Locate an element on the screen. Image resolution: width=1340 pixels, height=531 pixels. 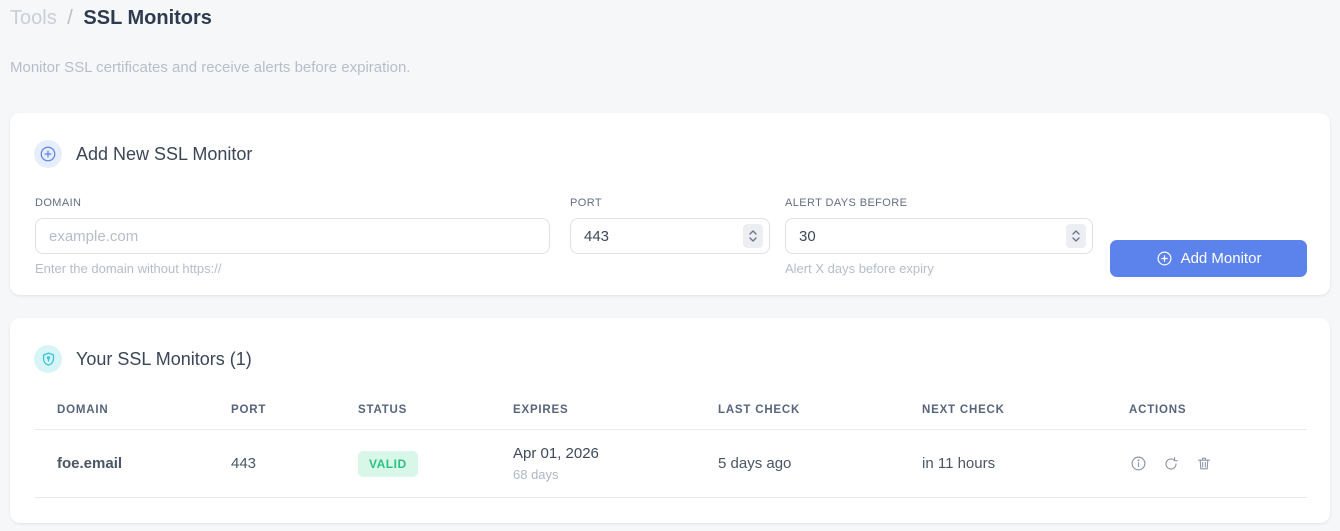
column-header-domain: DOMAIN is located at coordinates (122, 417).